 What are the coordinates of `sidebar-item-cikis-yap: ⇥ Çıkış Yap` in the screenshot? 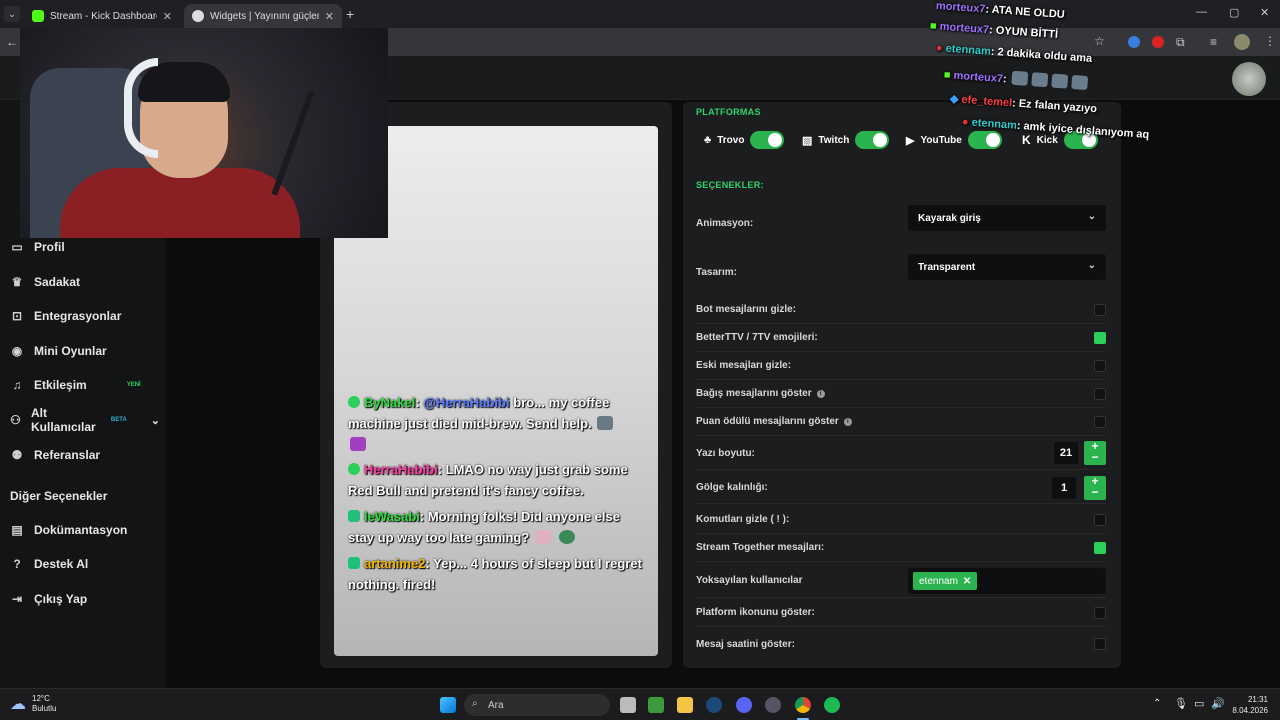 It's located at (85, 599).